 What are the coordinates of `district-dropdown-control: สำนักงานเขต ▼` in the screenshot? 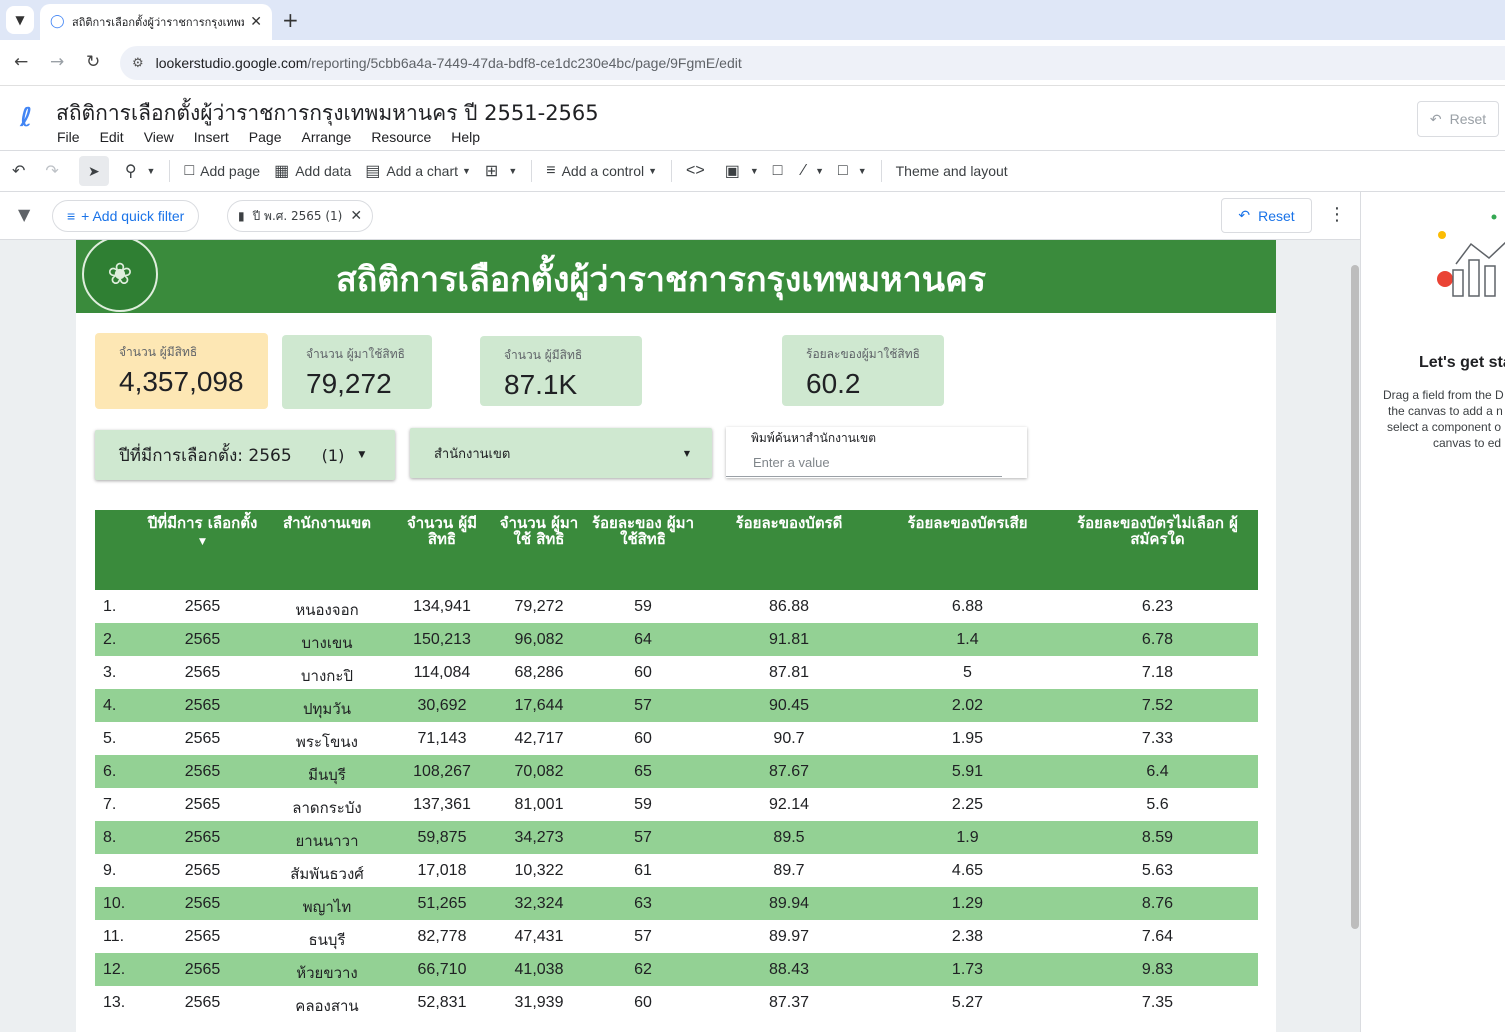 It's located at (561, 453).